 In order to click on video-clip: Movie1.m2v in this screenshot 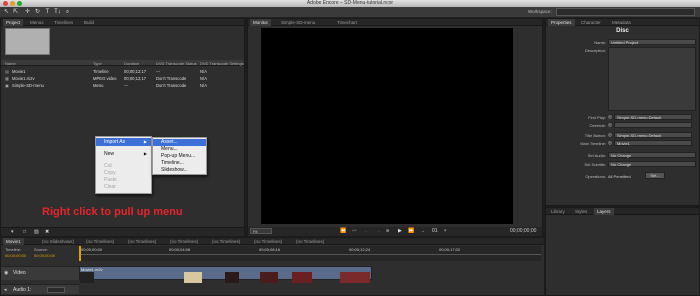, I will do `click(225, 274)`.